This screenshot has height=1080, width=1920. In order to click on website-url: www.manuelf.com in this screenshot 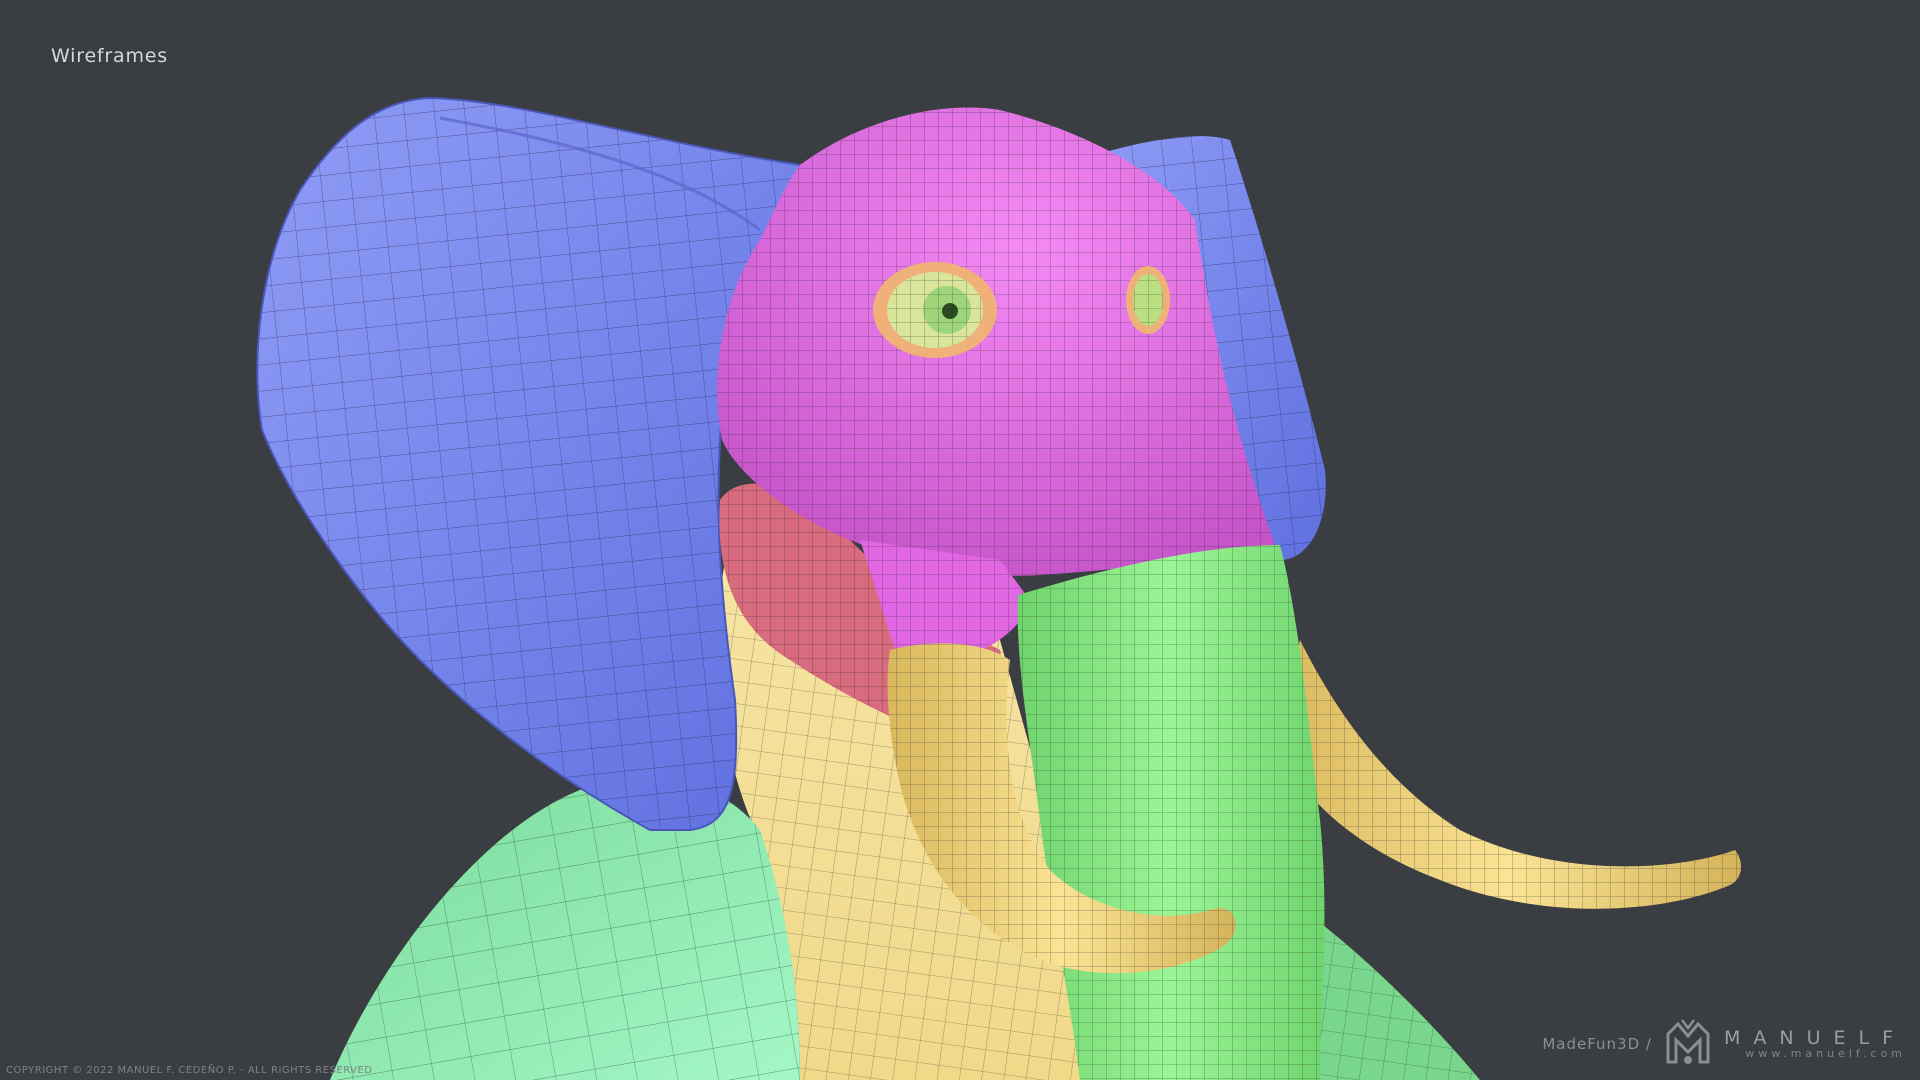, I will do `click(1825, 1054)`.